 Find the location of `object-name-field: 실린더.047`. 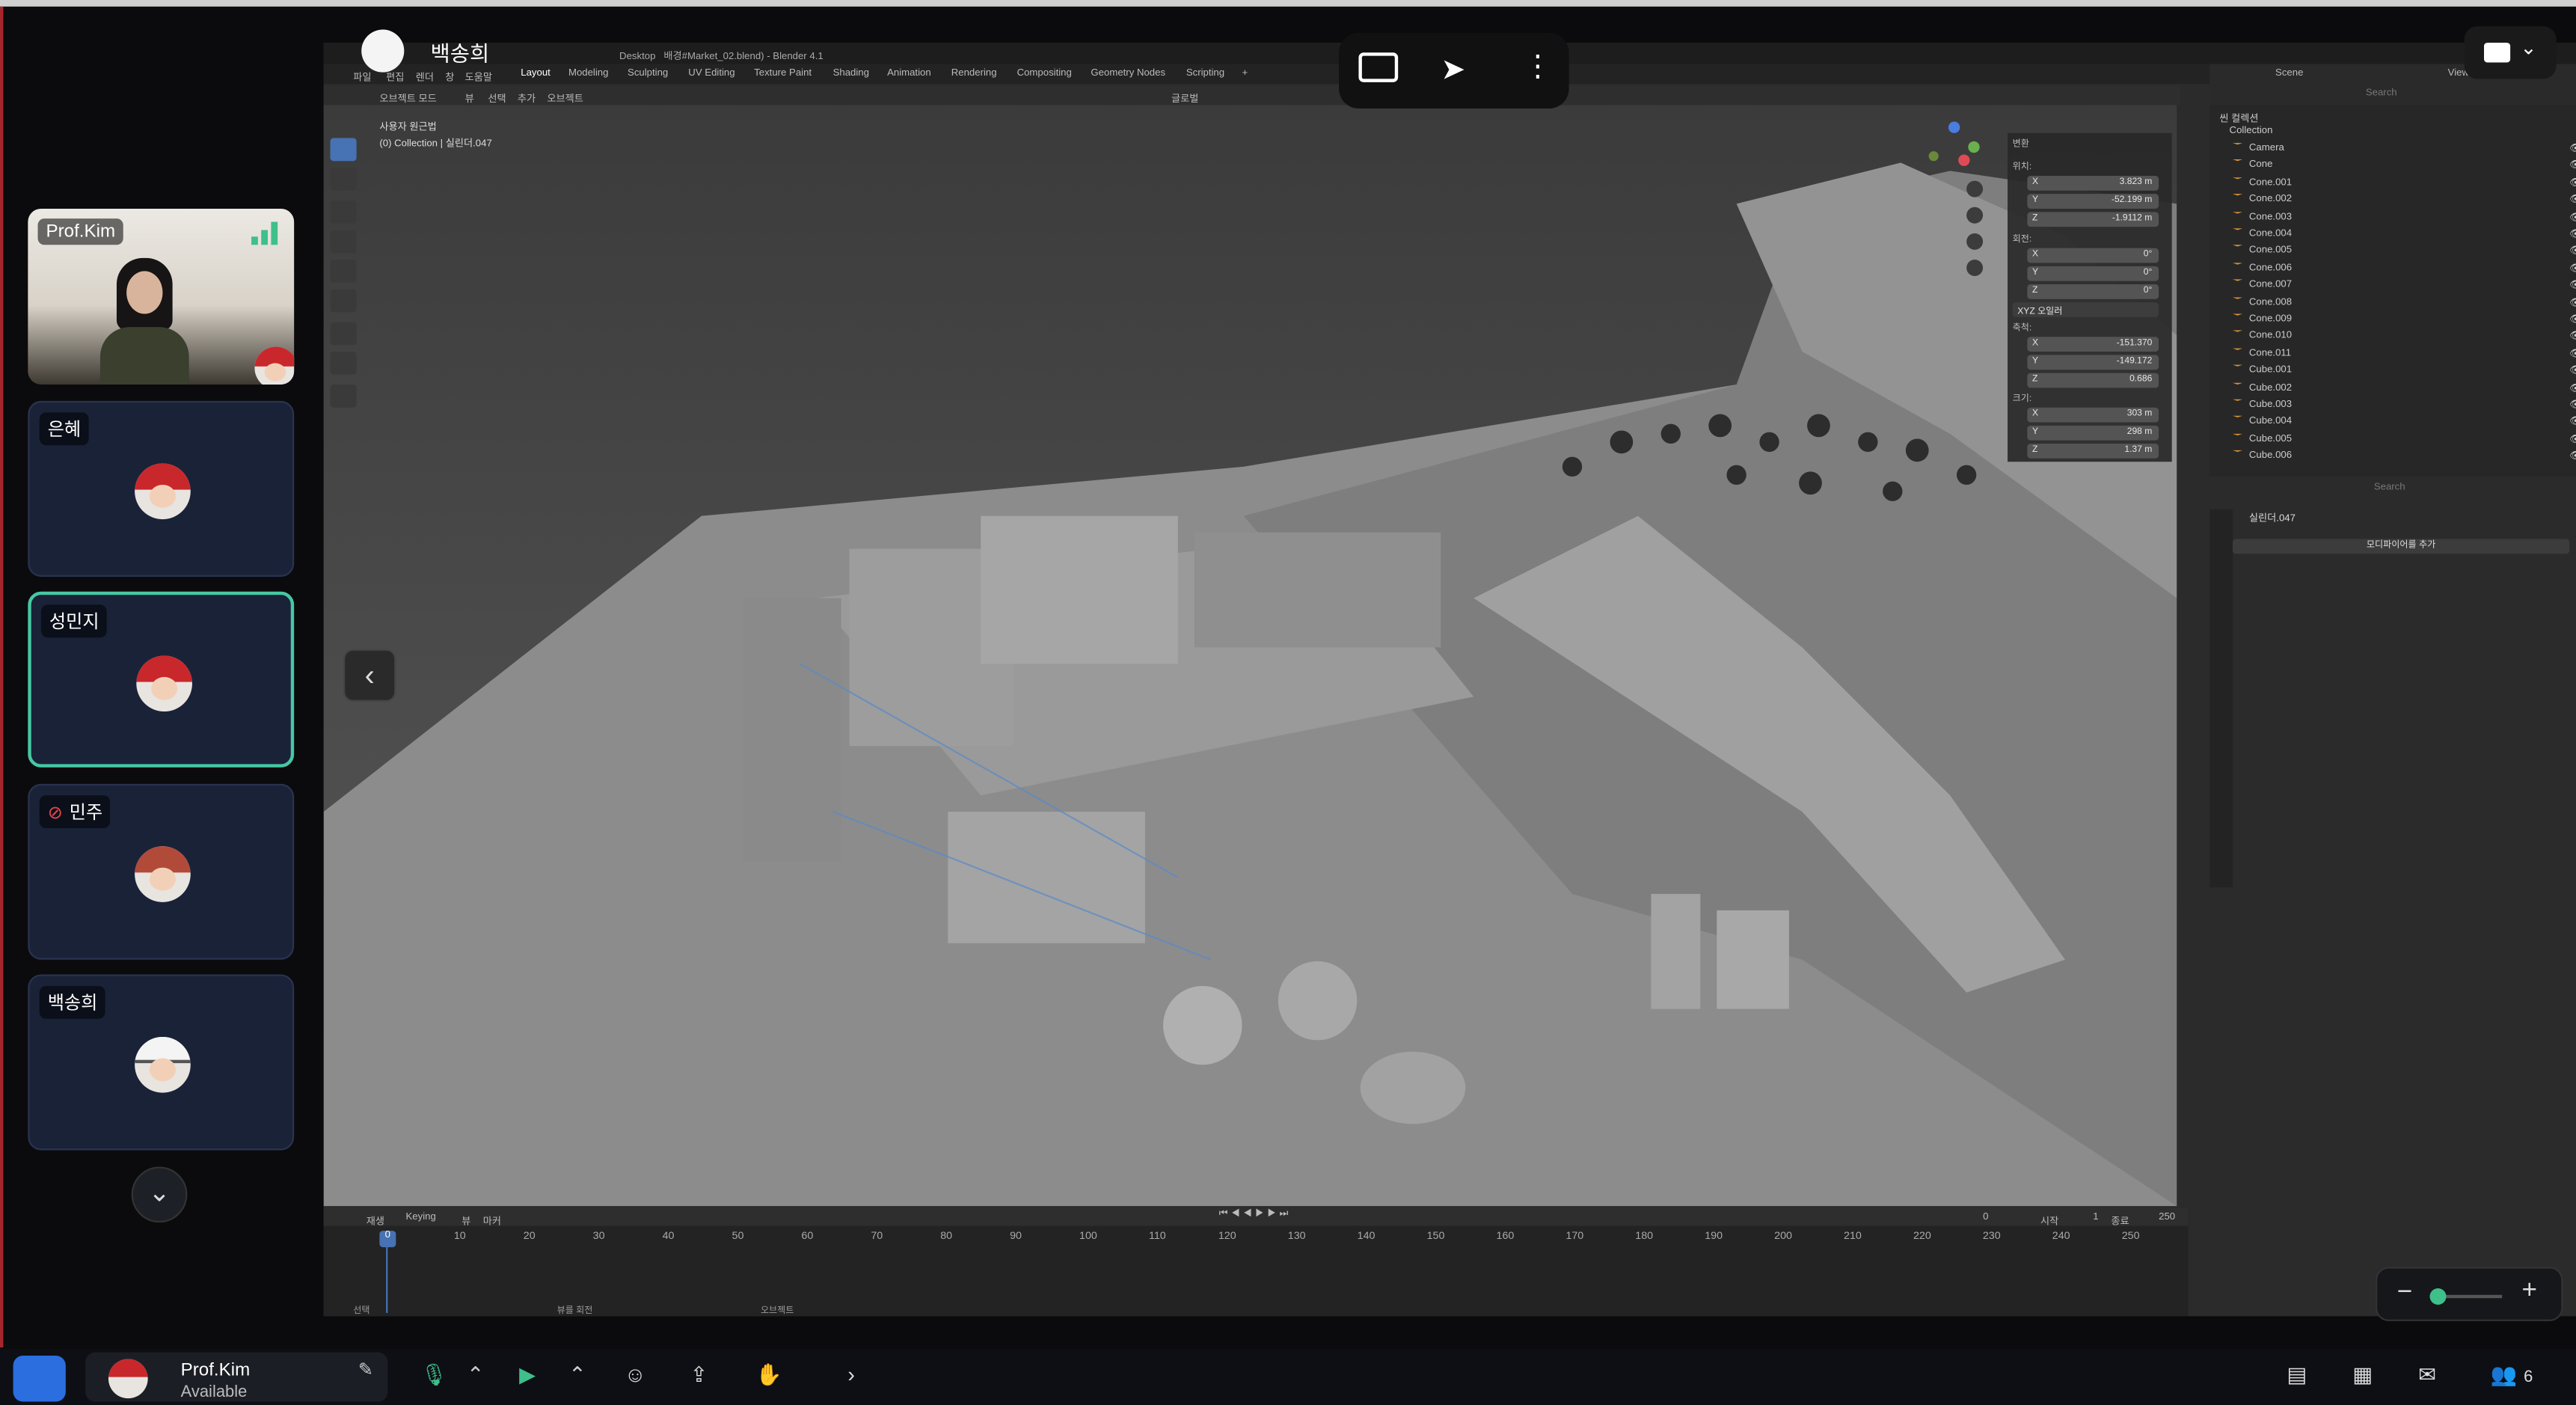

object-name-field: 실린더.047 is located at coordinates (2272, 516).